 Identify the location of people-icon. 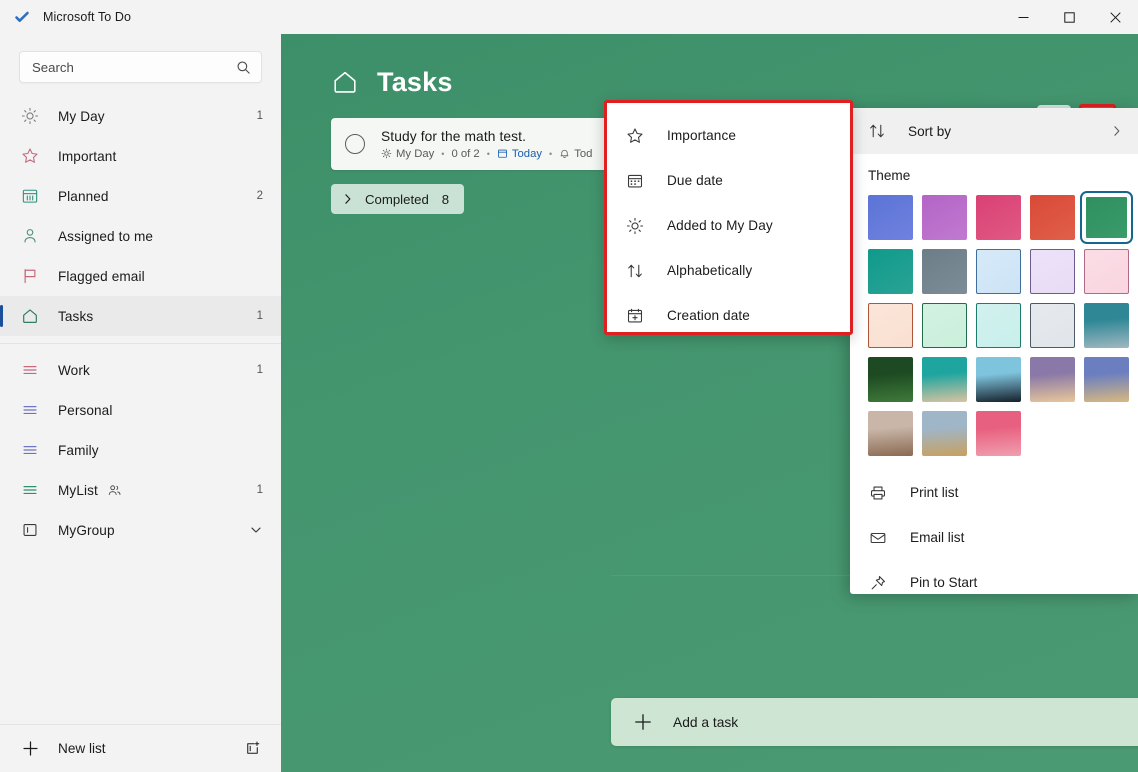
(114, 490).